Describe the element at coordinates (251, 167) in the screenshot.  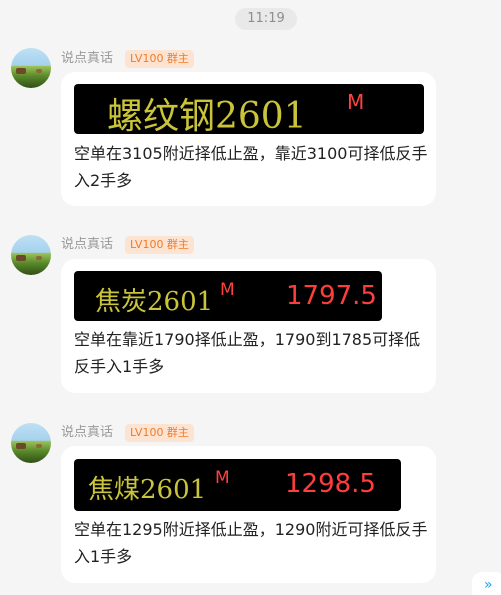
I see `message-text: 空单在3105附近择低止盈，靠近3100可择低反手入2手多` at that location.